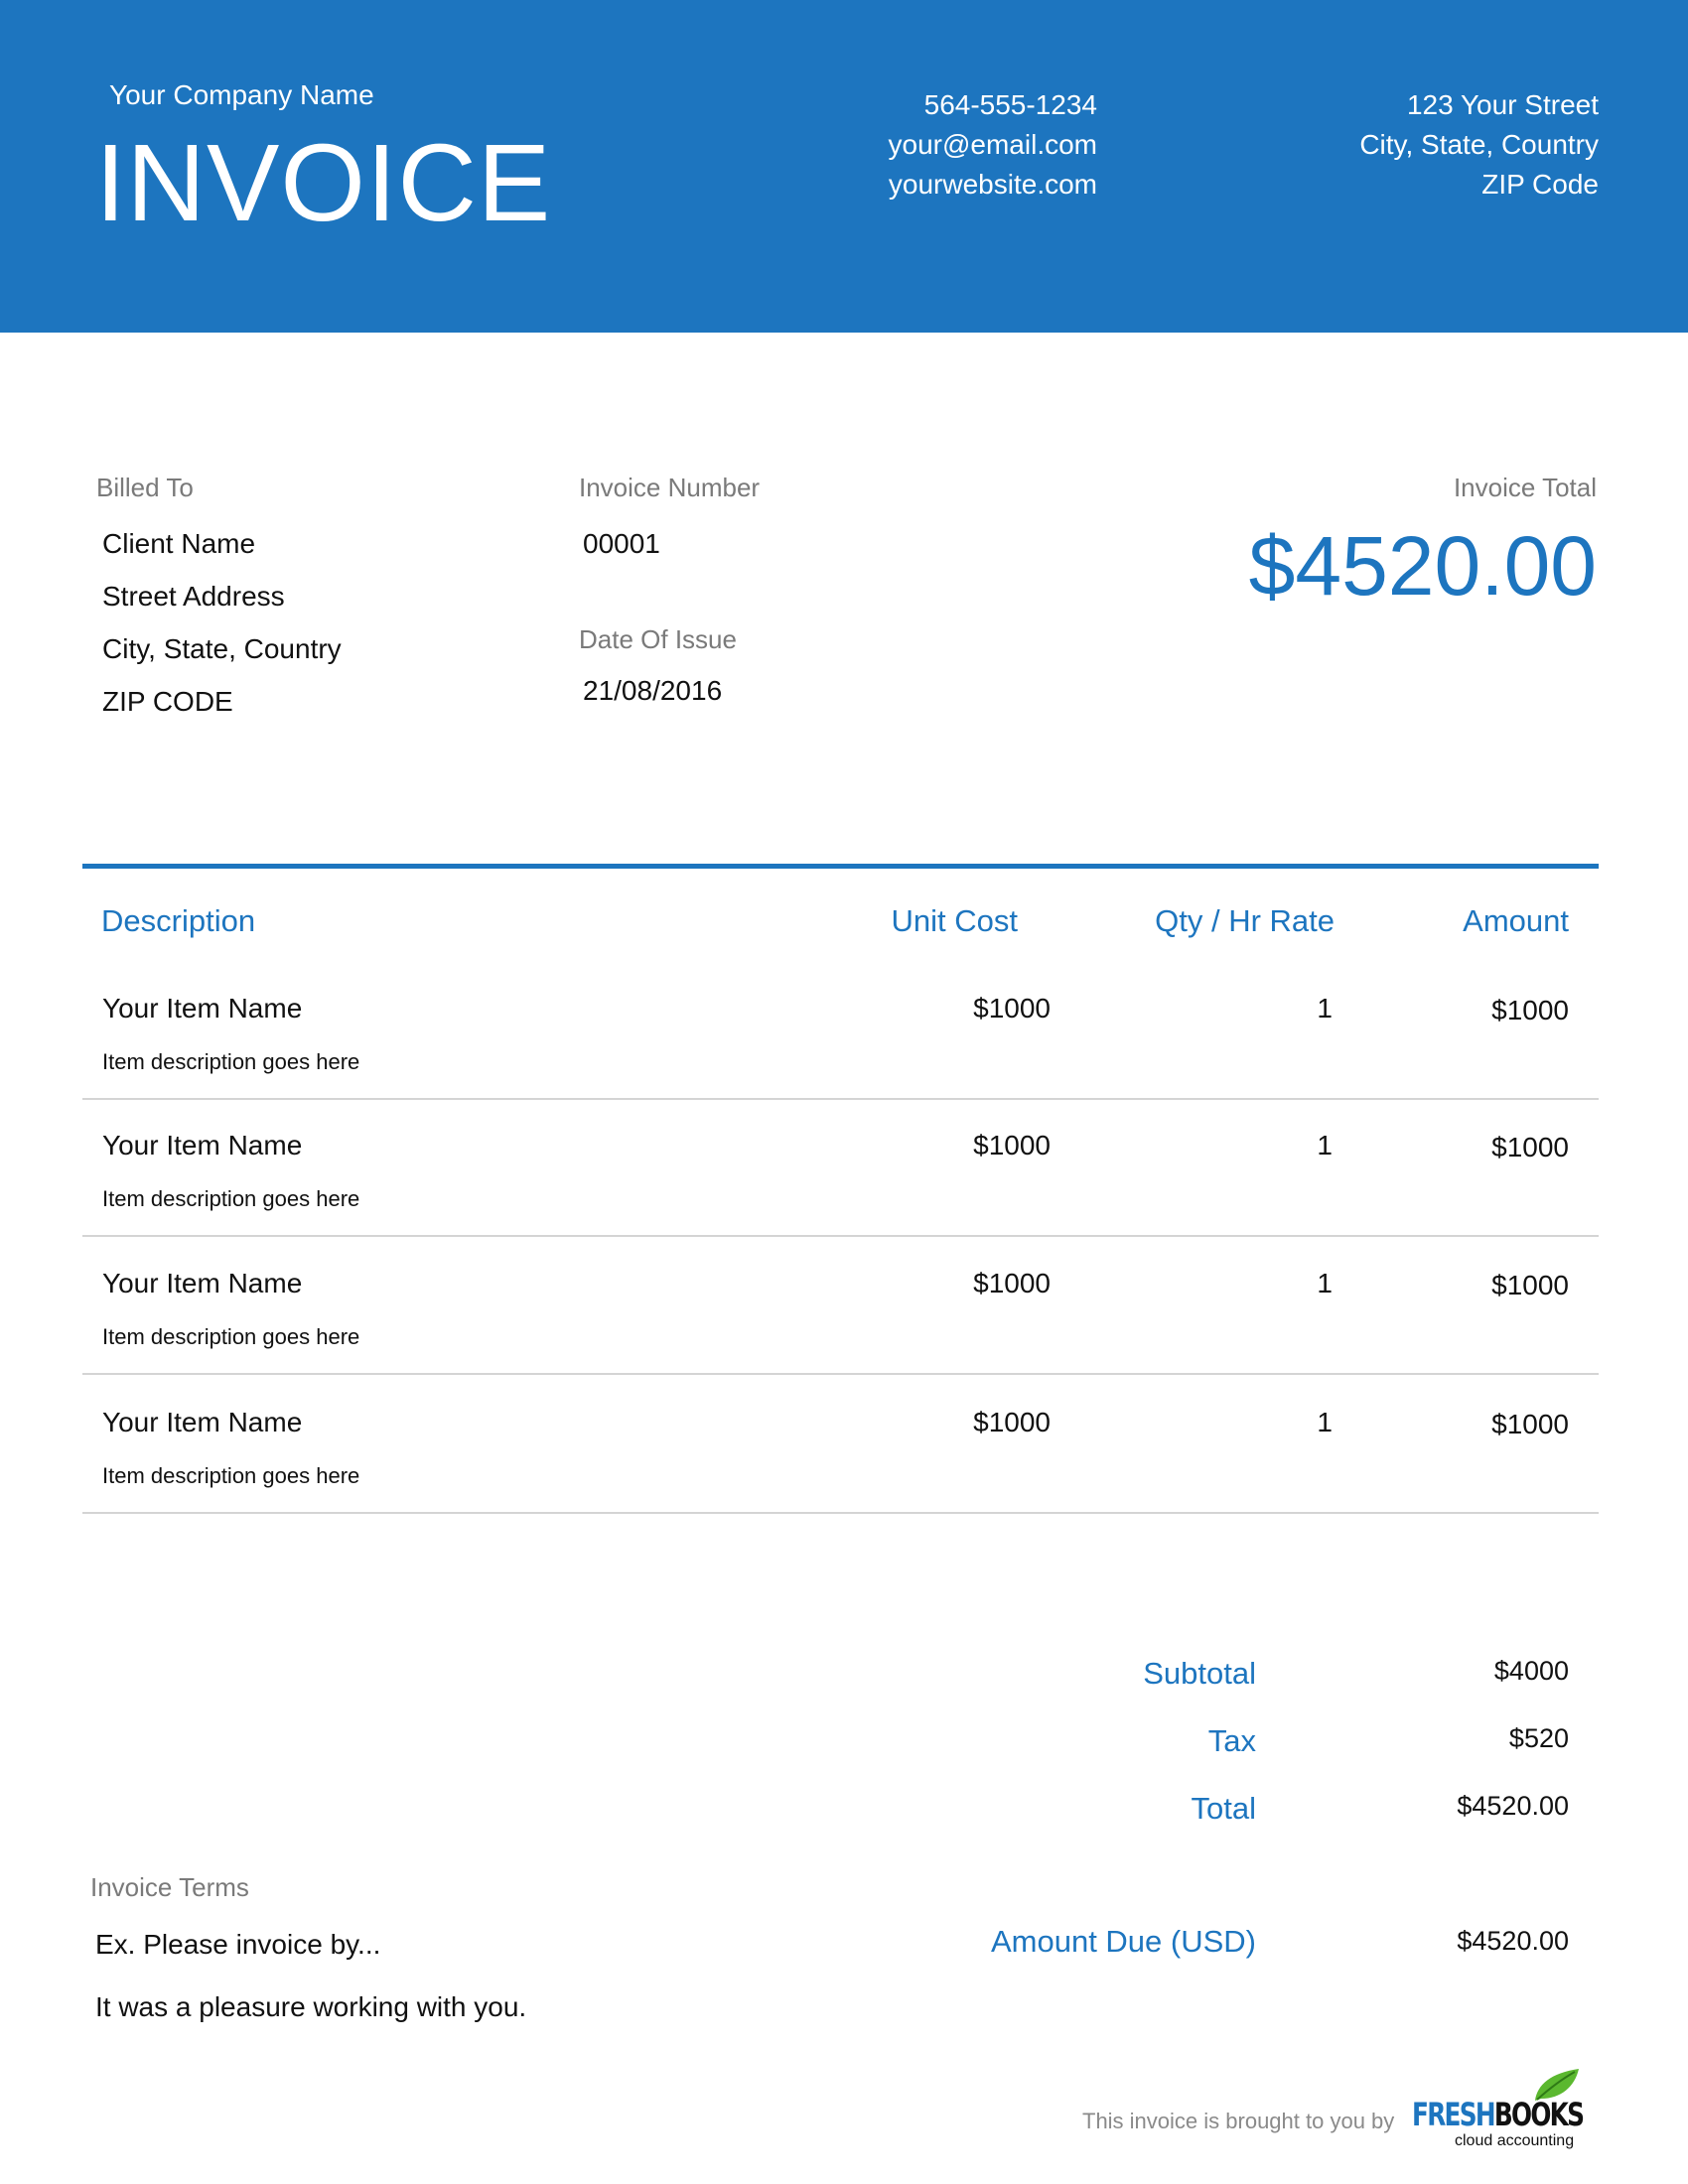 This screenshot has width=1688, height=2184. Describe the element at coordinates (1516, 920) in the screenshot. I see `column-header-amount: Amount` at that location.